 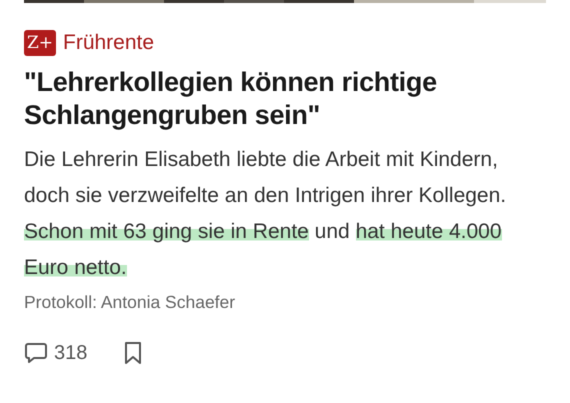 What do you see at coordinates (130, 302) in the screenshot?
I see `byline: Protokoll: Antonia Schaefer` at bounding box center [130, 302].